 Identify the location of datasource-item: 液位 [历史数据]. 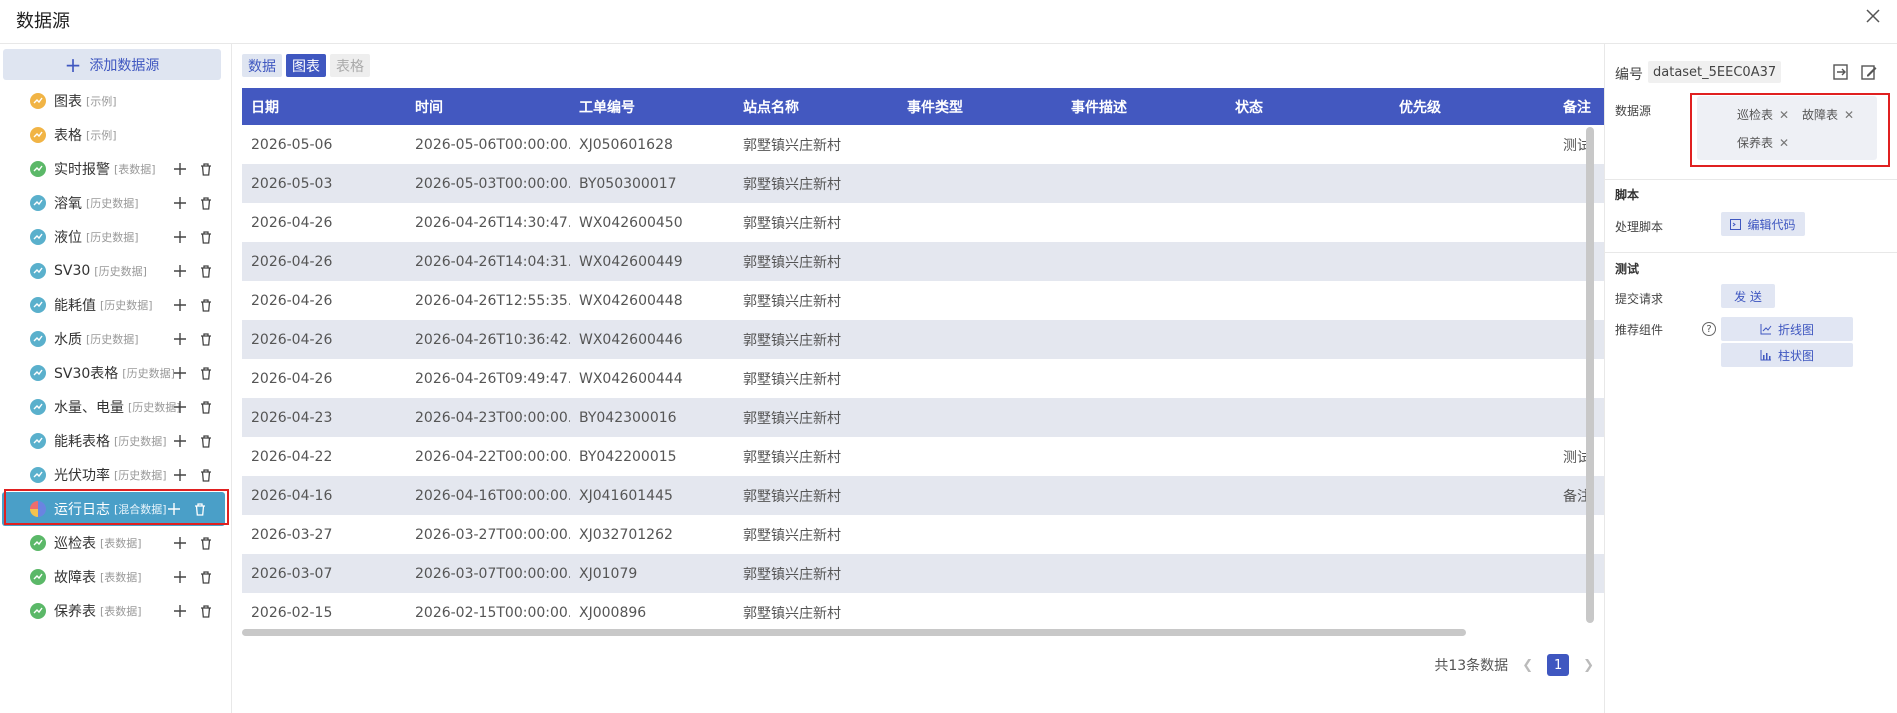
(115, 237).